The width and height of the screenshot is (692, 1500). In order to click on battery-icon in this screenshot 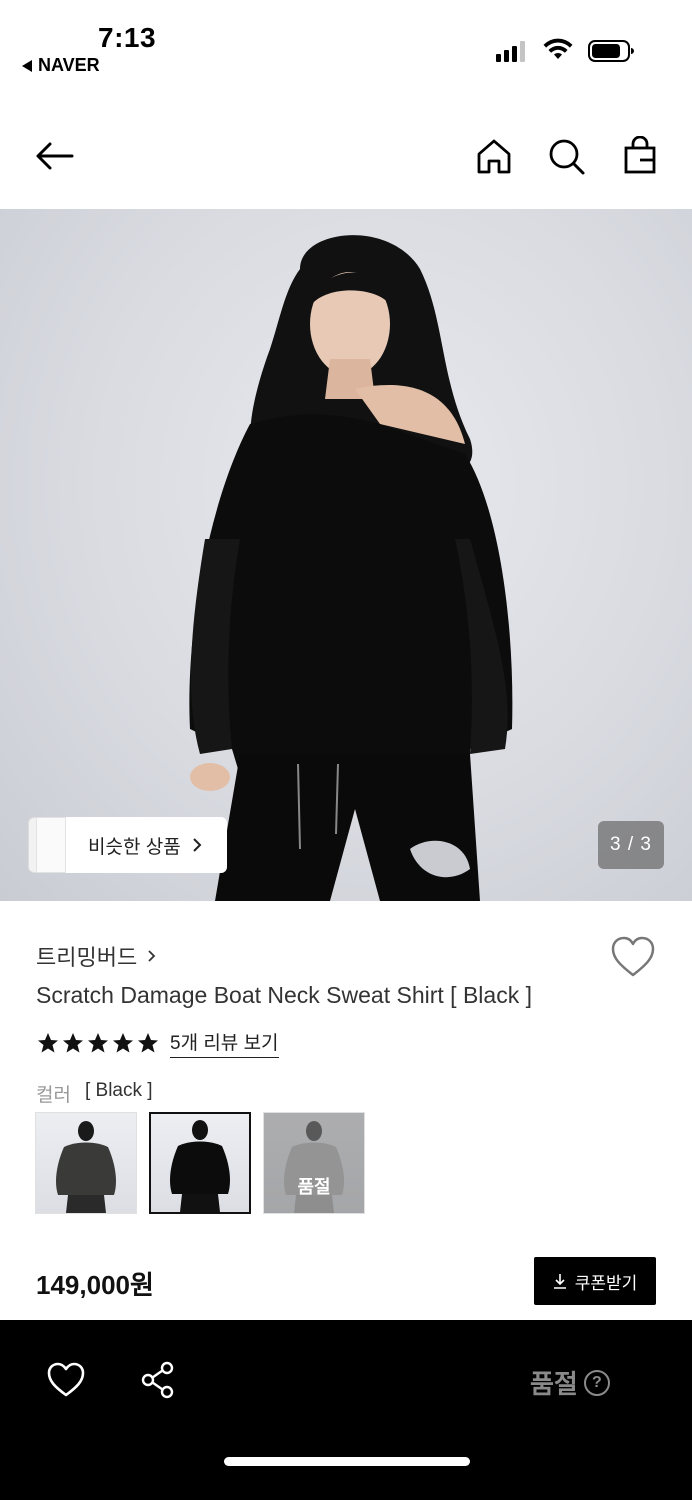, I will do `click(611, 51)`.